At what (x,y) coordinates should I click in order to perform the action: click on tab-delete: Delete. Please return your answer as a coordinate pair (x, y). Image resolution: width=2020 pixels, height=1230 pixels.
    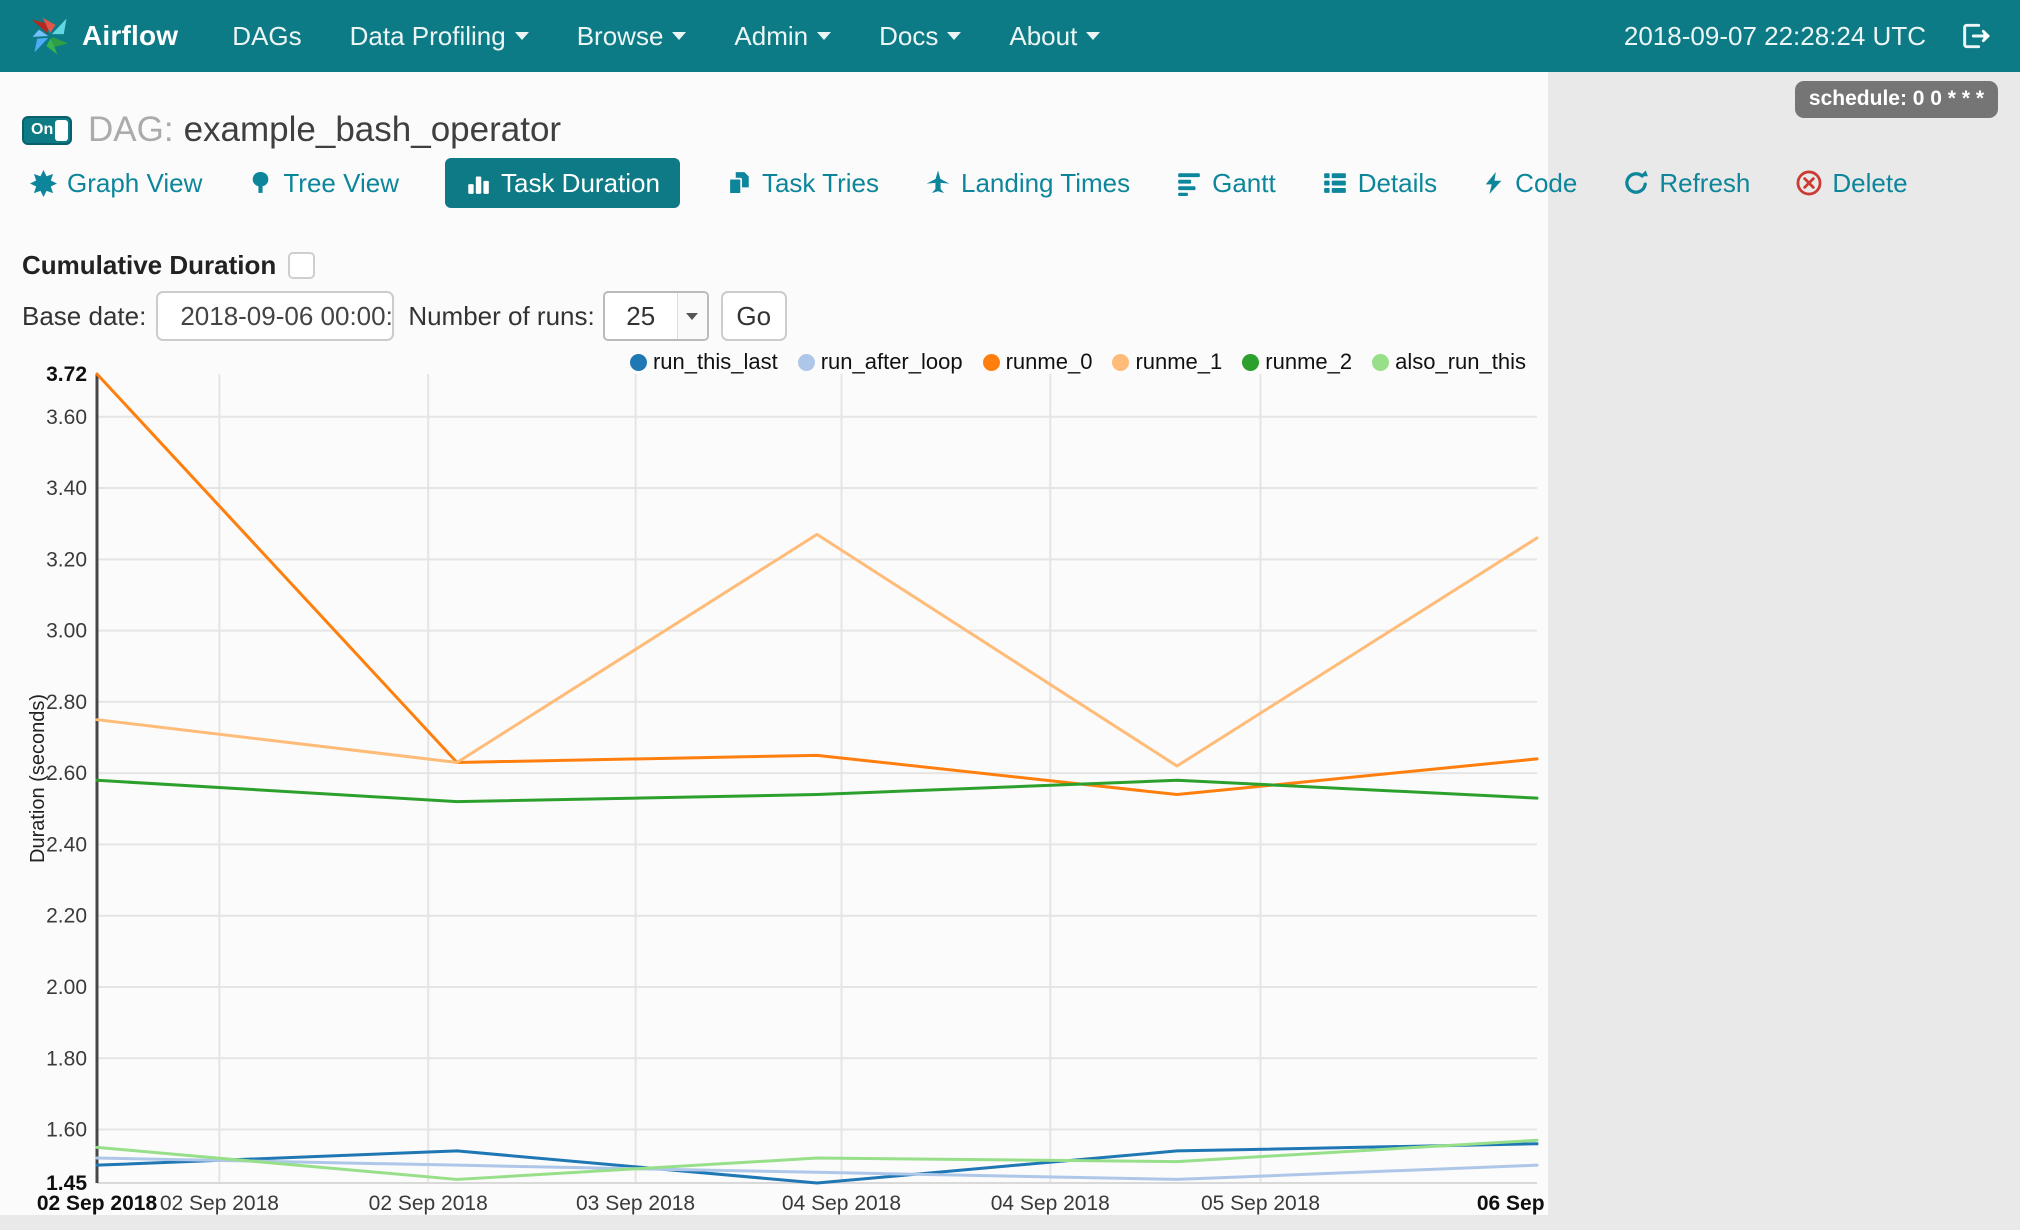
    Looking at the image, I should click on (1852, 183).